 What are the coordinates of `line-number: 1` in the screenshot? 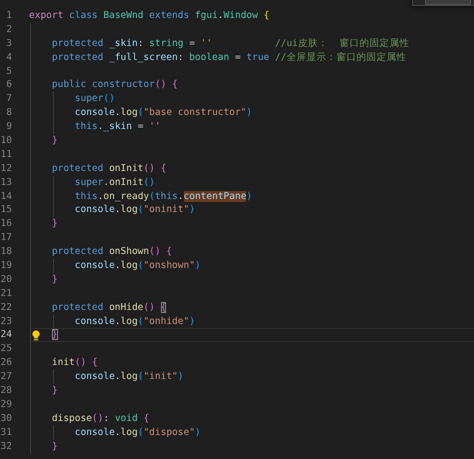 It's located at (8, 16).